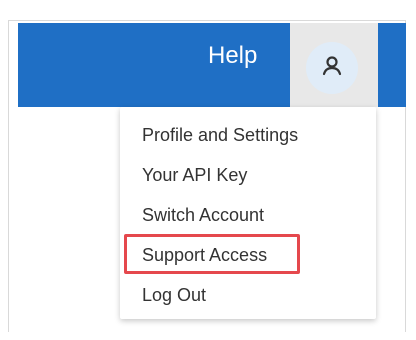 This screenshot has height=340, width=416. What do you see at coordinates (174, 295) in the screenshot?
I see `menu-item-log-out: Log Out` at bounding box center [174, 295].